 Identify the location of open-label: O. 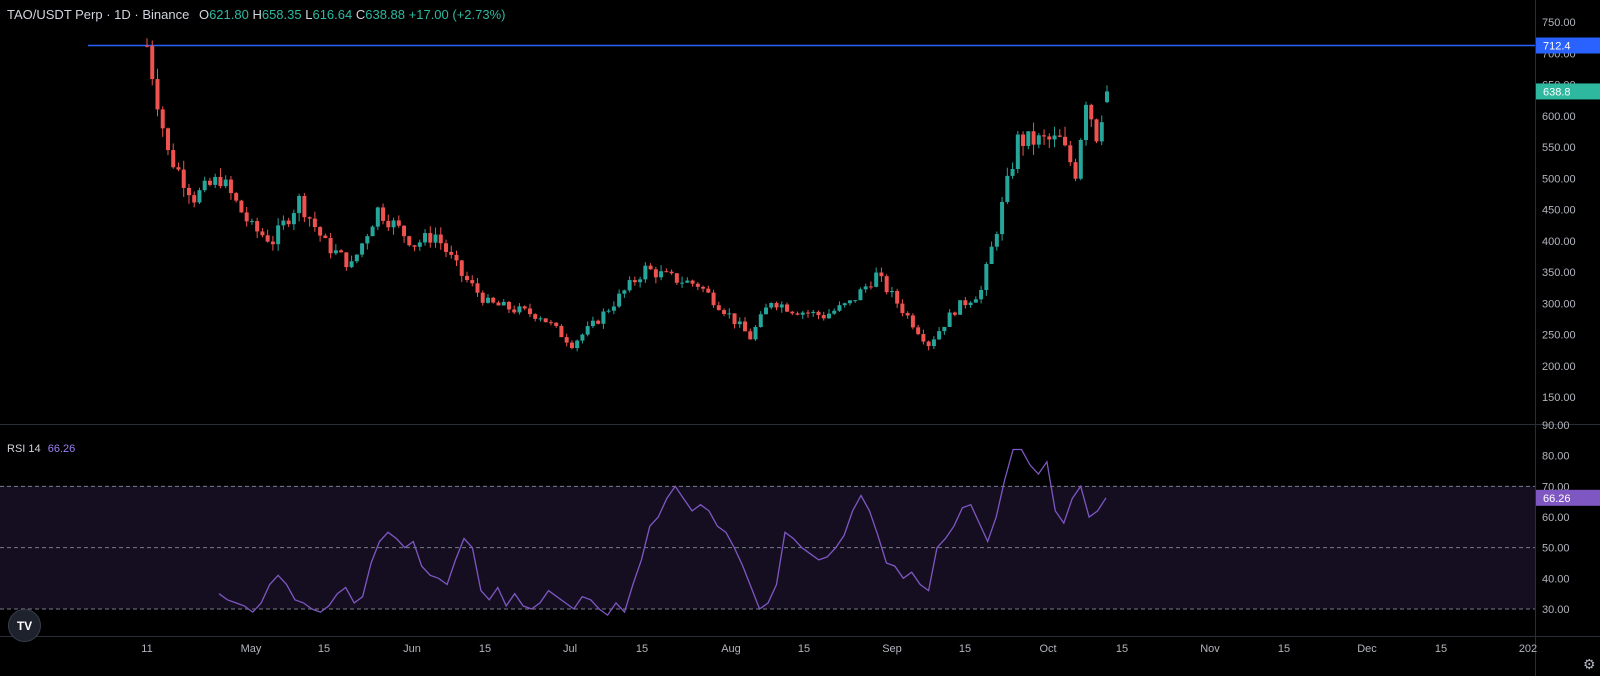
(204, 14).